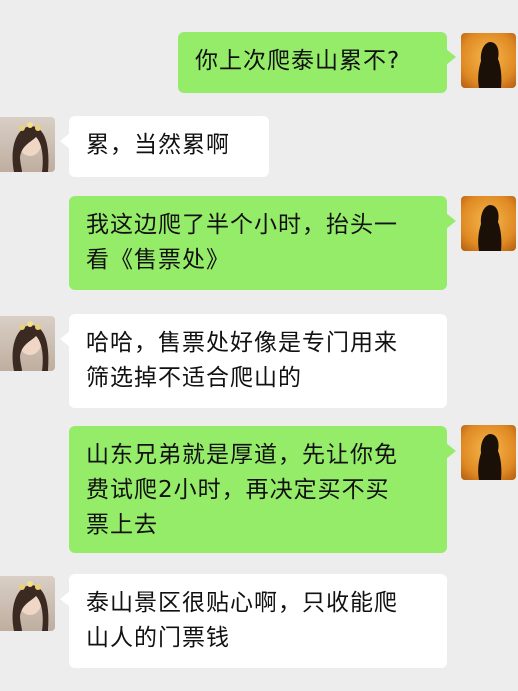  I want to click on message-text: 泰山景区很贴心啊，只收能爬 山人的门票钱, so click(242, 620).